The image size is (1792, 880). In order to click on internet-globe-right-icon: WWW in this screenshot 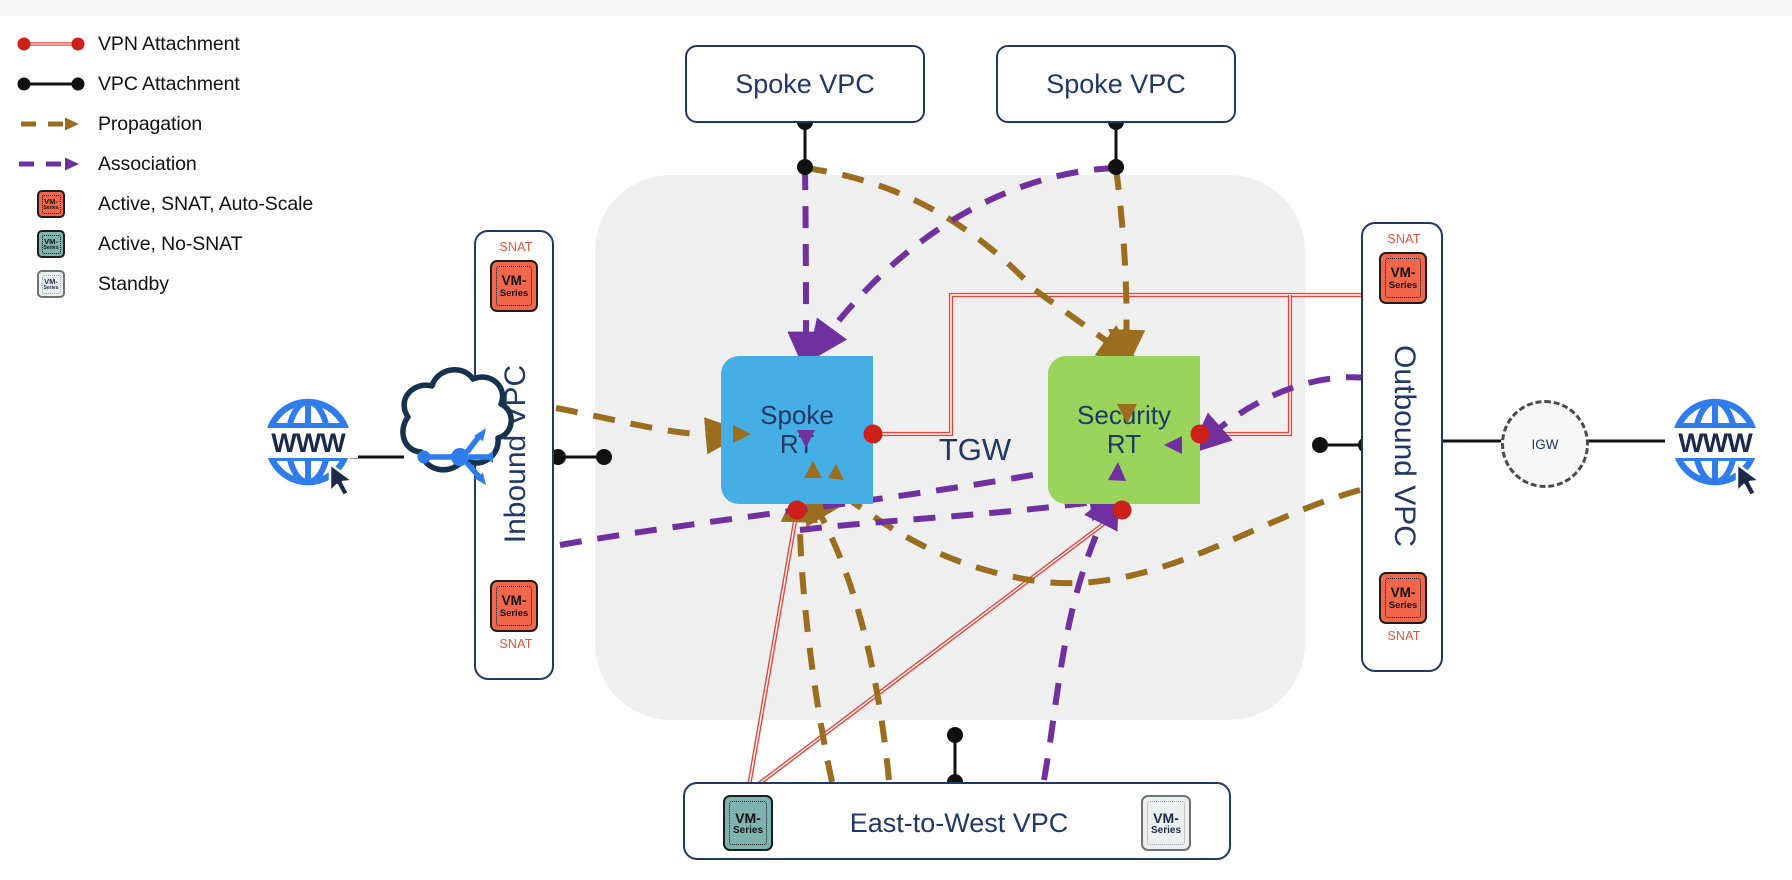, I will do `click(1715, 448)`.